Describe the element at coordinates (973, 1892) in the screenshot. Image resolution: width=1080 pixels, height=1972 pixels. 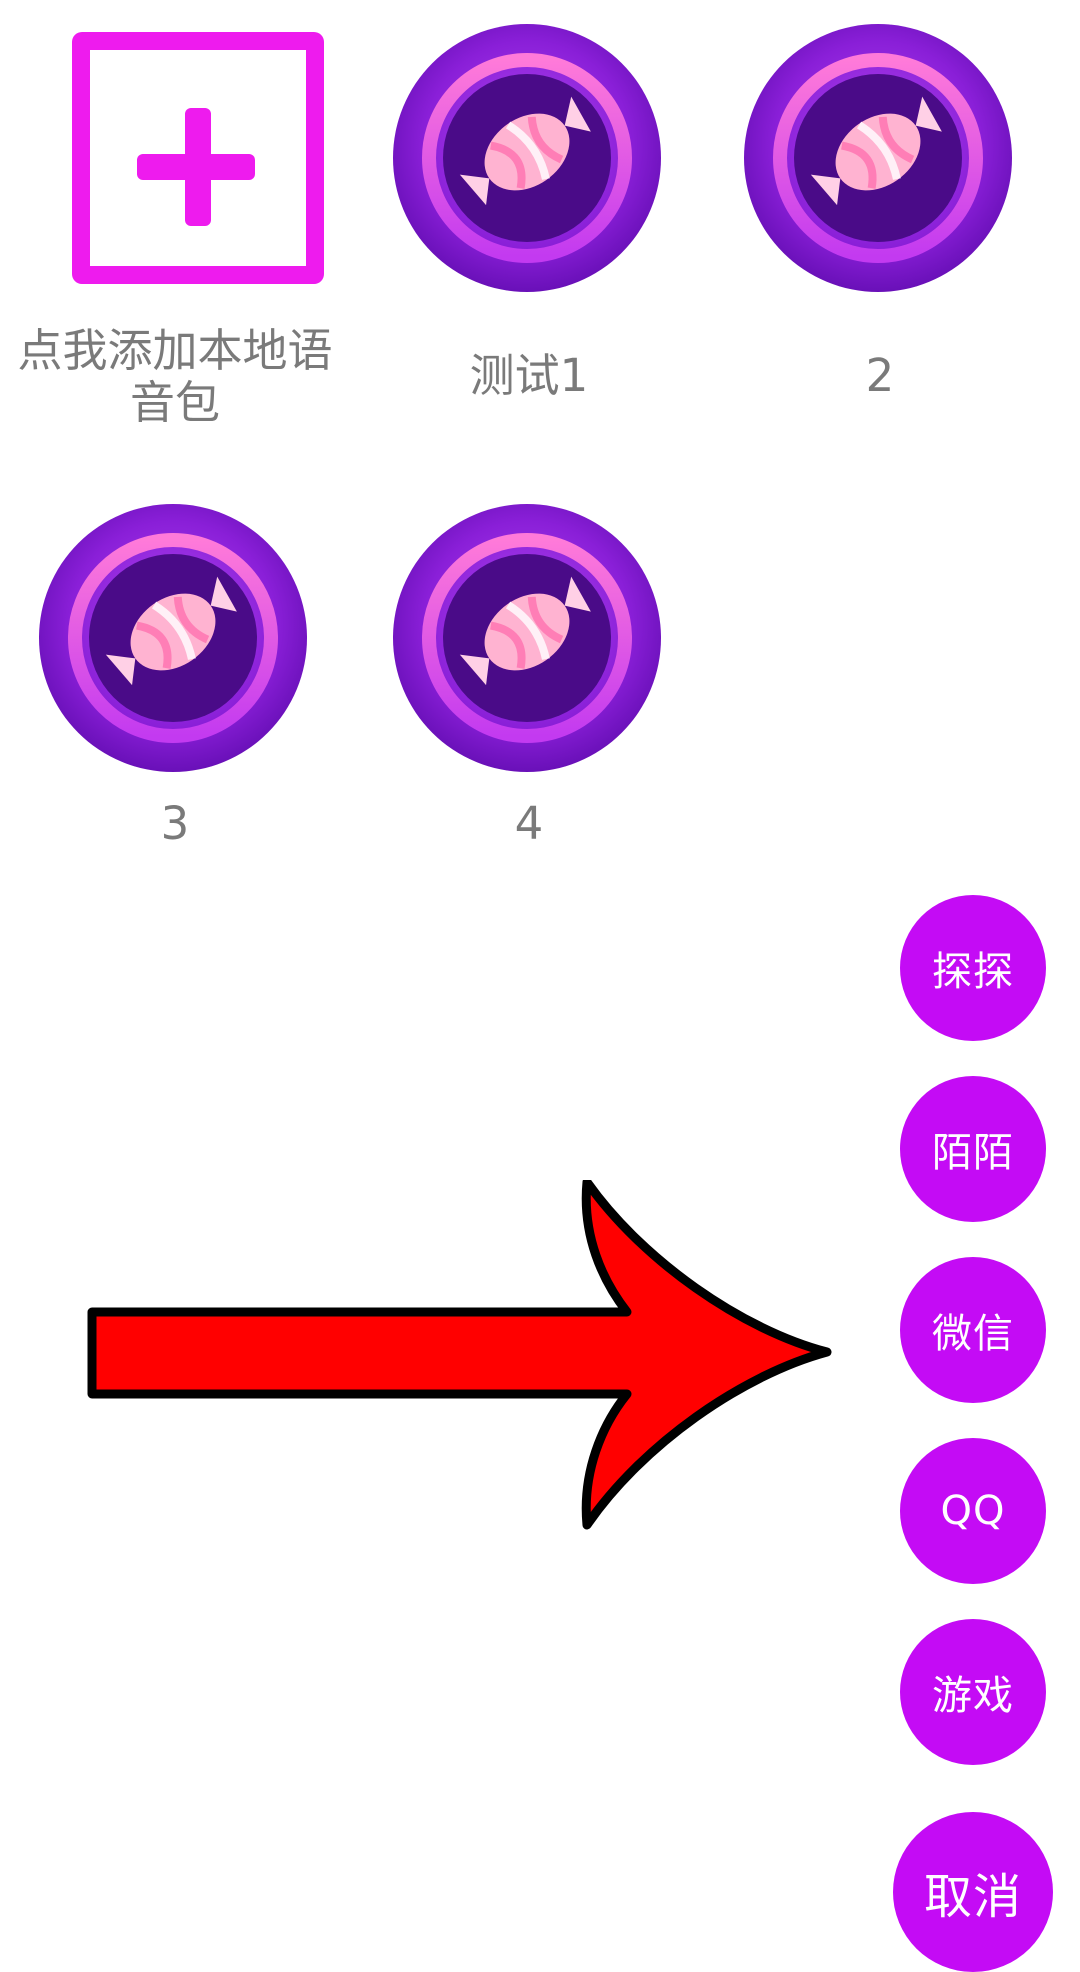
I see `cancel-button: 取消` at that location.